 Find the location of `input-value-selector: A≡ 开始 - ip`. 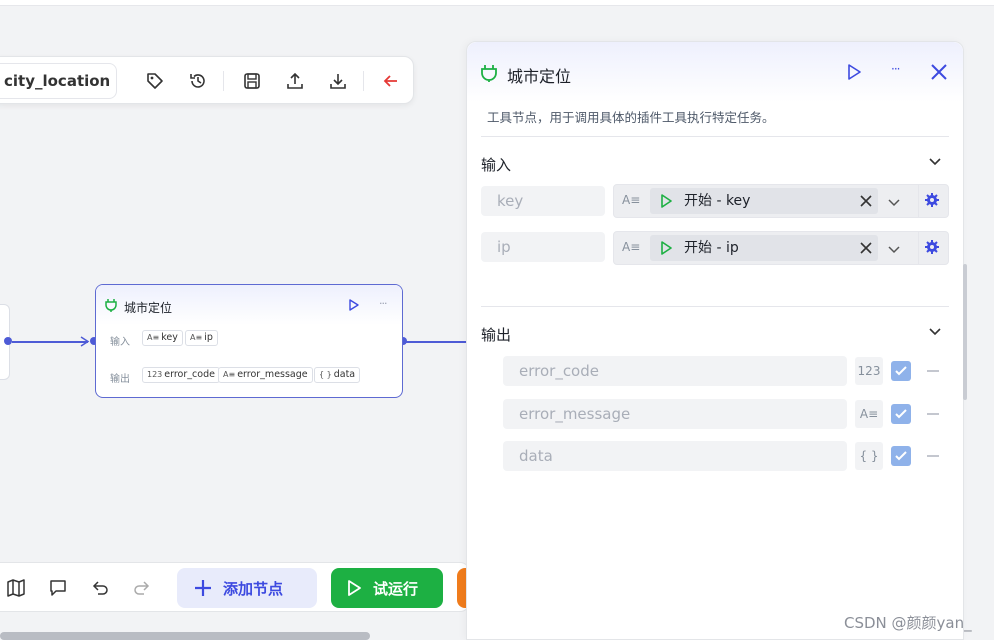

input-value-selector: A≡ 开始 - ip is located at coordinates (781, 248).